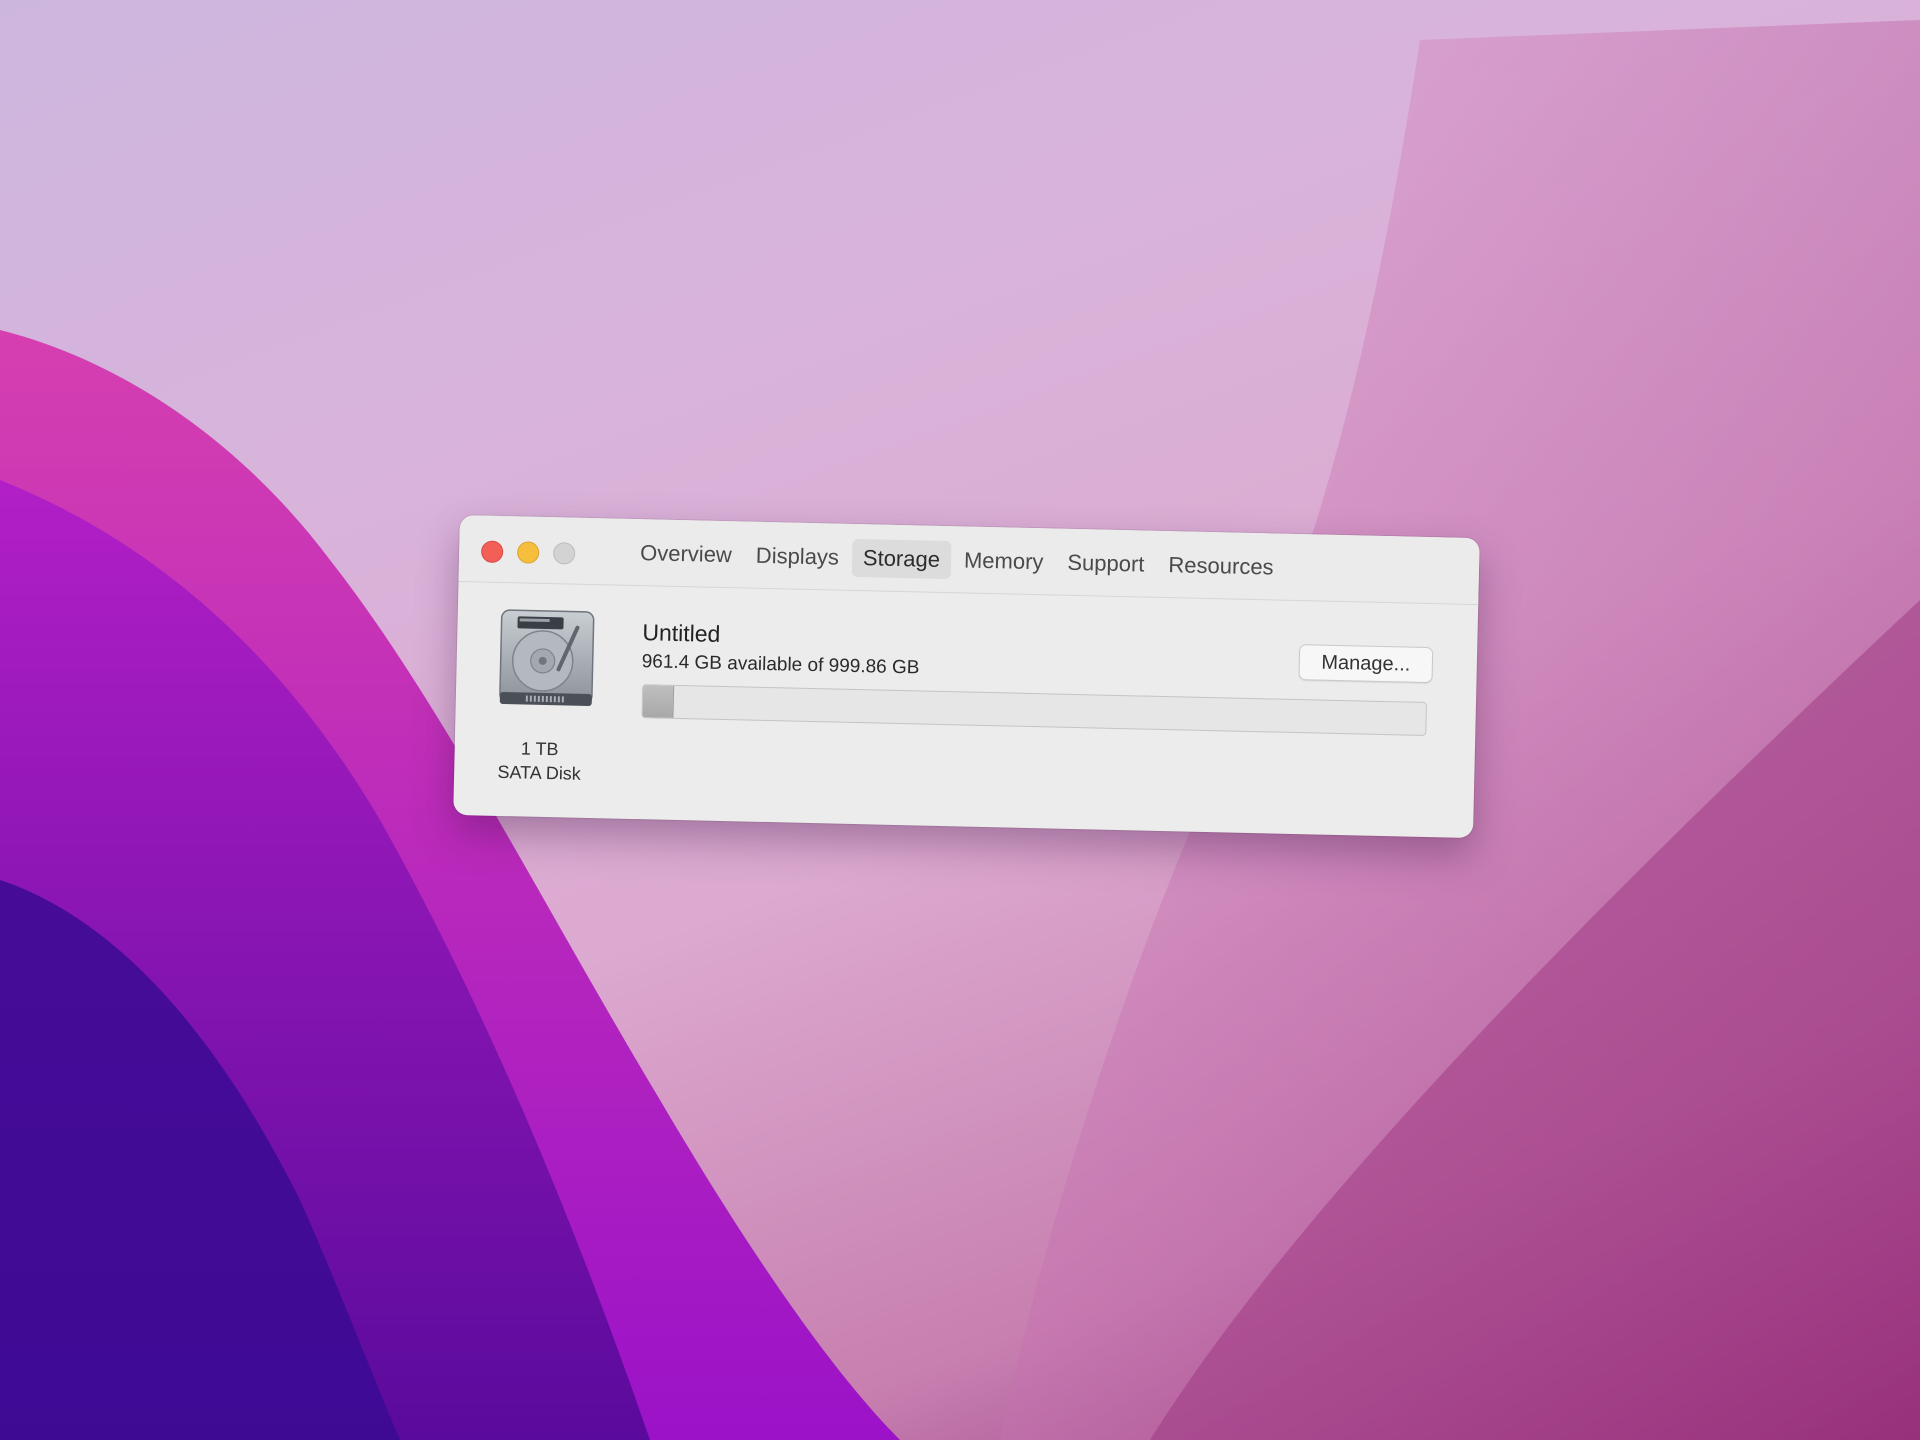 Image resolution: width=1920 pixels, height=1440 pixels. I want to click on tab-displays: Displays, so click(797, 556).